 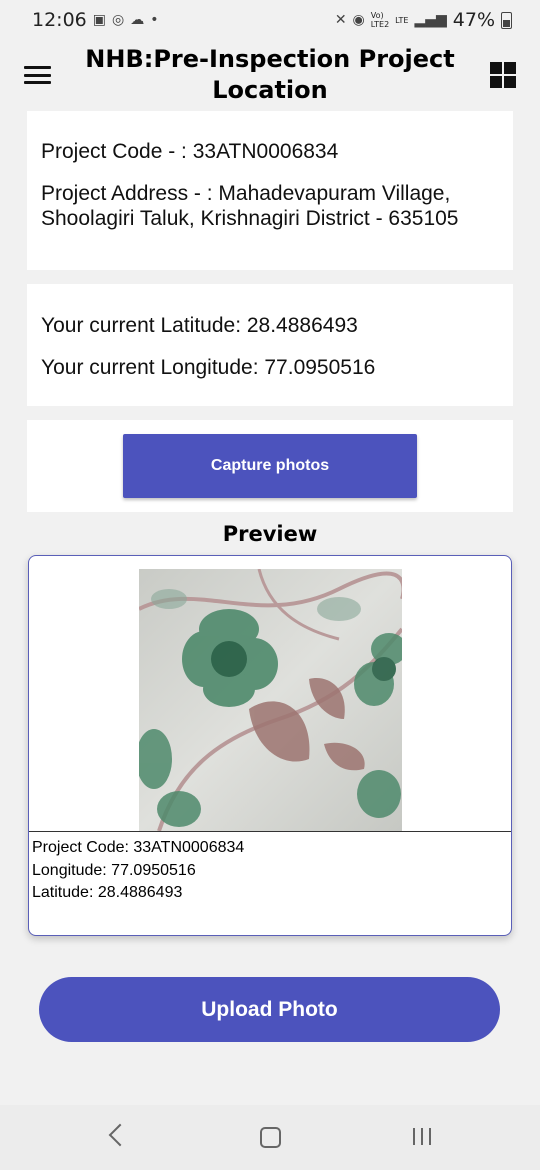 What do you see at coordinates (503, 75) in the screenshot?
I see `grid-icon` at bounding box center [503, 75].